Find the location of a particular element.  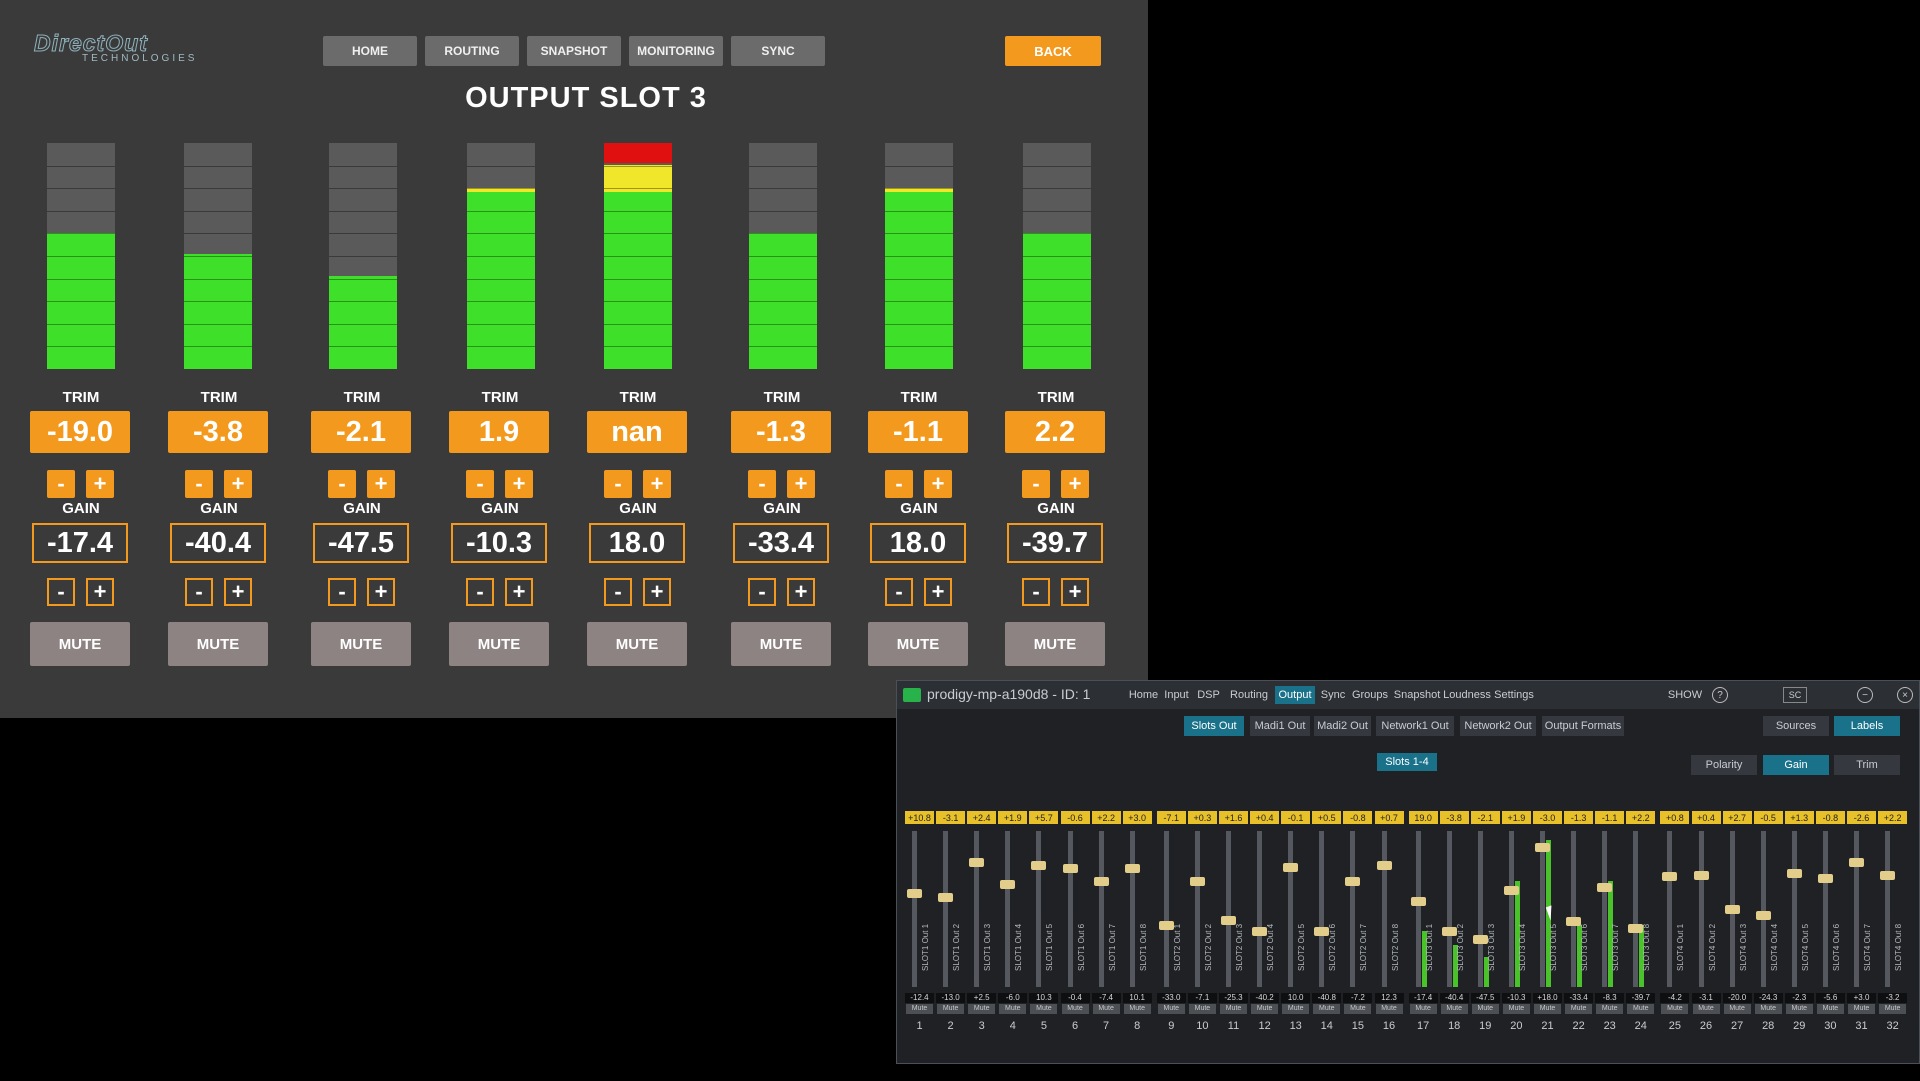

subtab-network2-out: Network2 Out is located at coordinates (1498, 726).